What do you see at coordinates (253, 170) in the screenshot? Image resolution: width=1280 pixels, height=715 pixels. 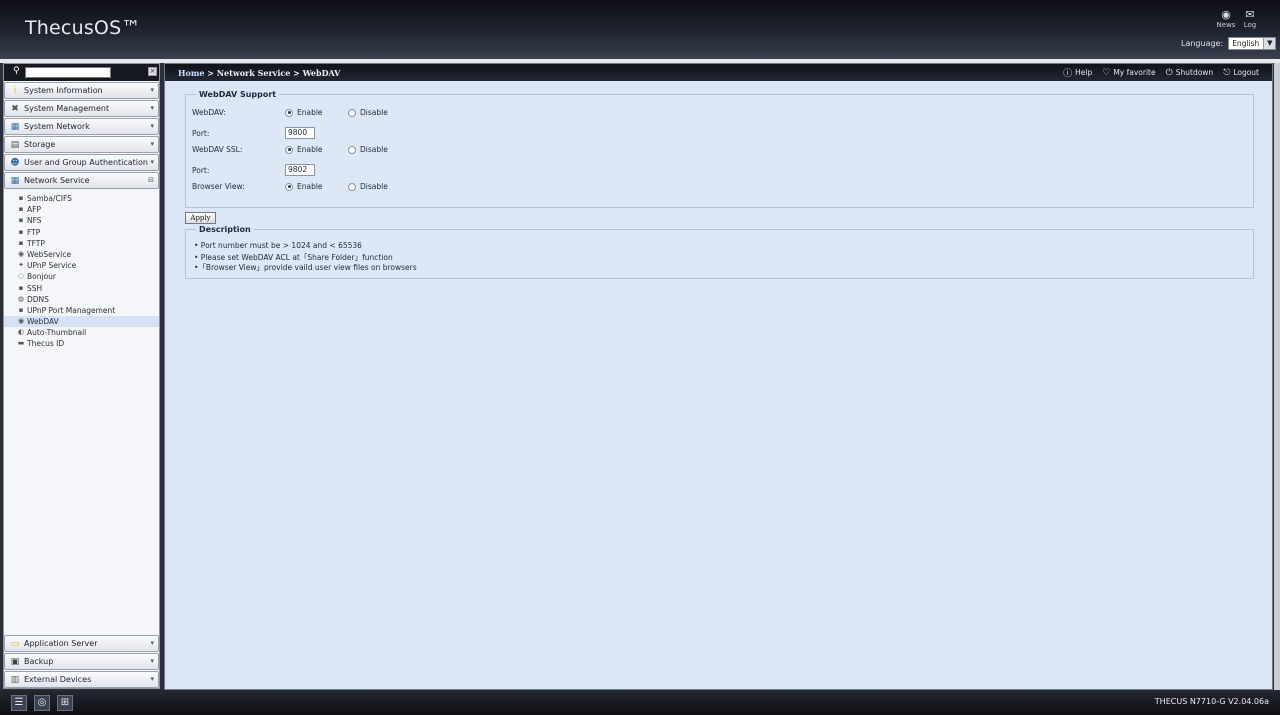 I see `ssl-port-row: Port: 9802` at bounding box center [253, 170].